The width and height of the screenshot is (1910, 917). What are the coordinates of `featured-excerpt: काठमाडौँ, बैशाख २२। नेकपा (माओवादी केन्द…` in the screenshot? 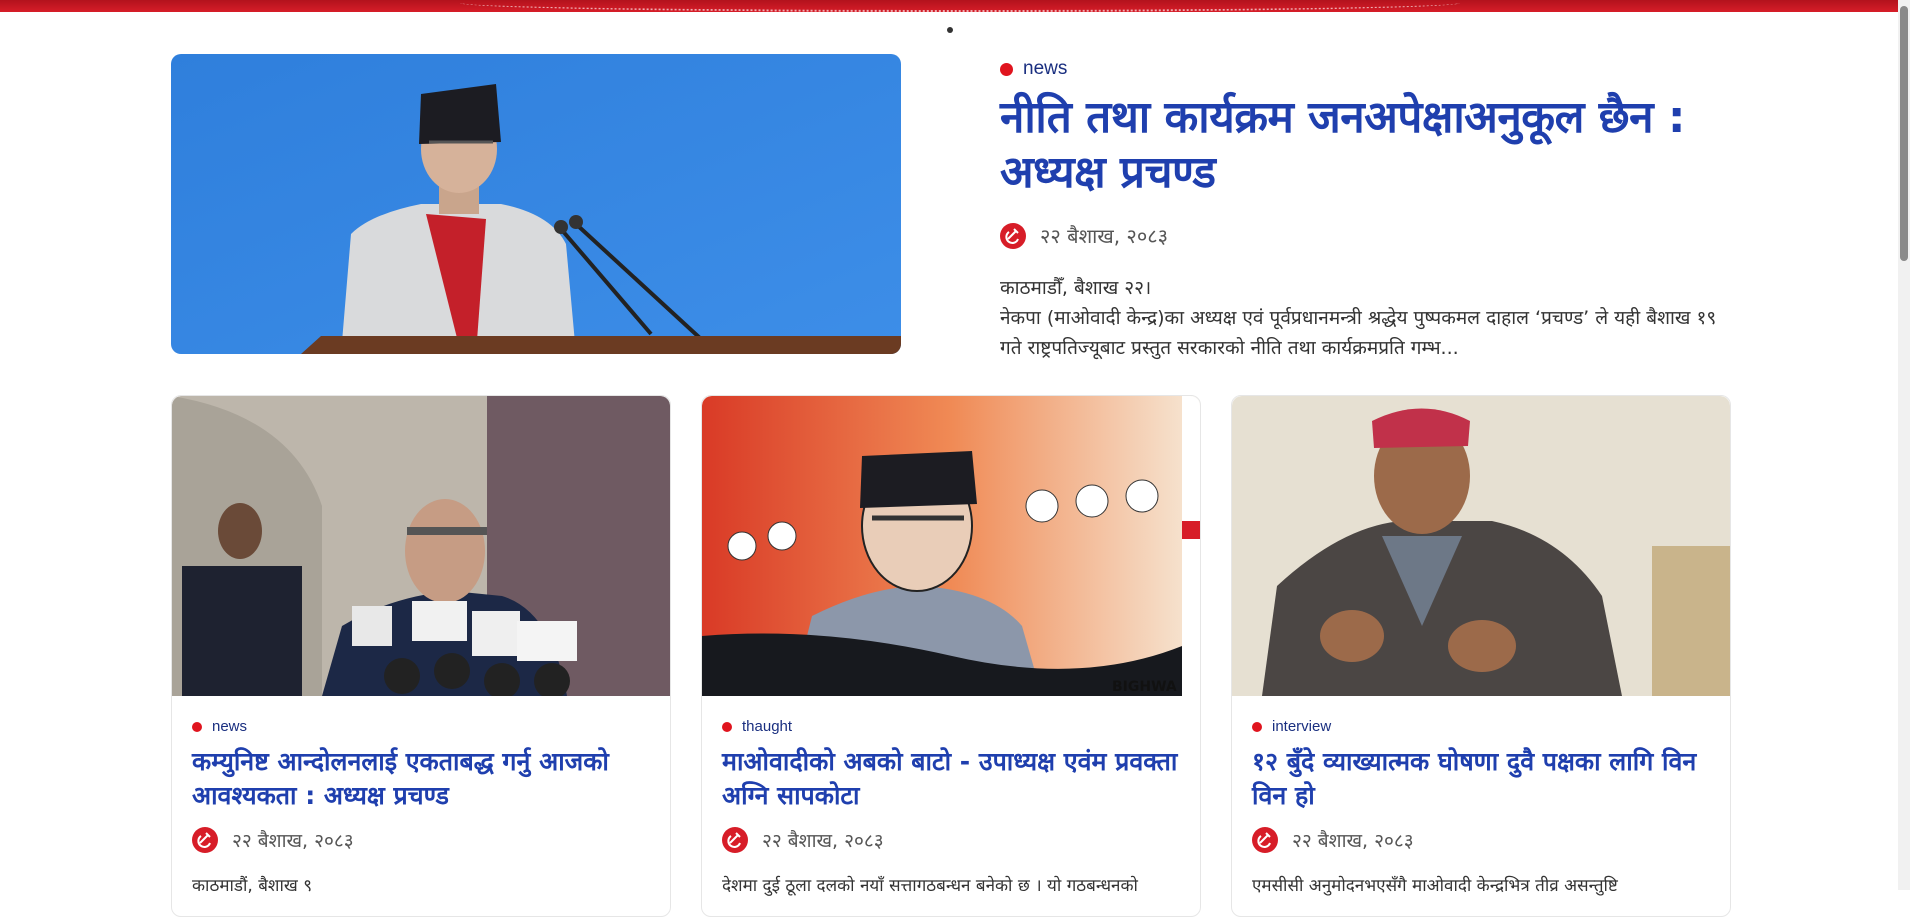 It's located at (1360, 318).